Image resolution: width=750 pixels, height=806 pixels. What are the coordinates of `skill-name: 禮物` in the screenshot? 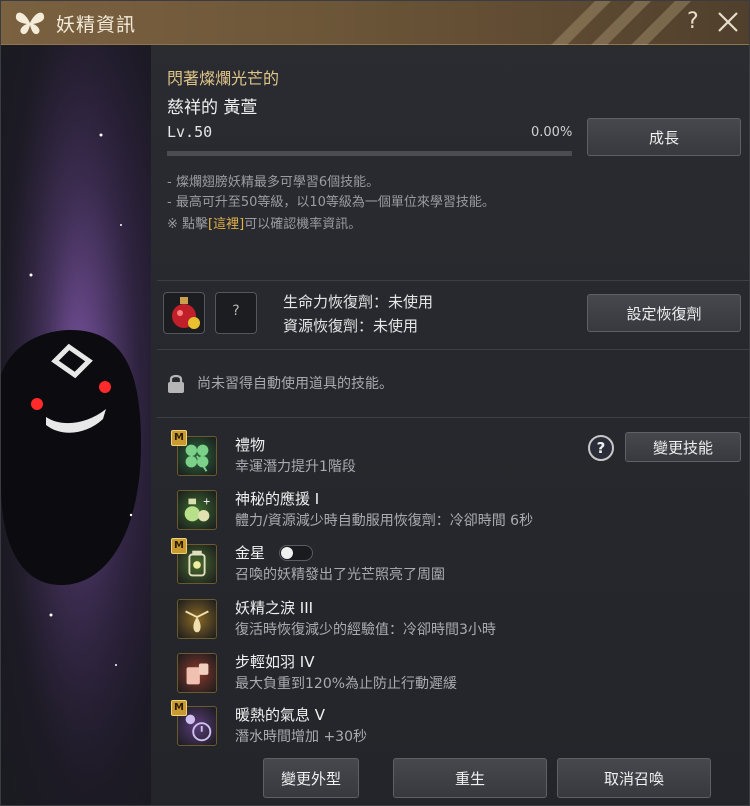 It's located at (250, 445).